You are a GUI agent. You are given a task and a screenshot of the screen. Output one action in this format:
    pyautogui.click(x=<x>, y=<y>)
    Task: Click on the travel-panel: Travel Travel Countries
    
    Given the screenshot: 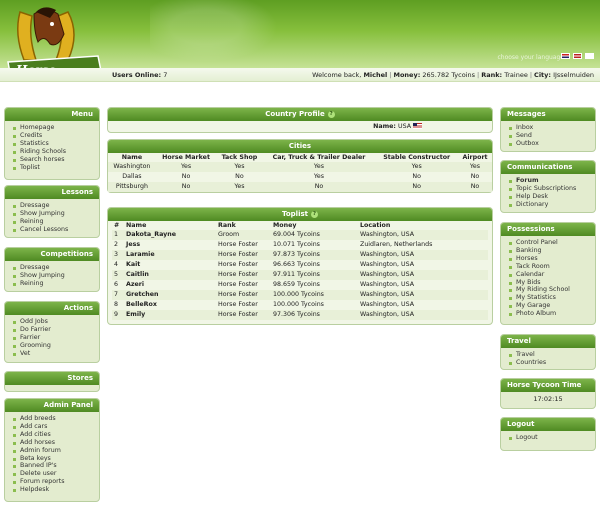 What is the action you would take?
    pyautogui.click(x=548, y=352)
    